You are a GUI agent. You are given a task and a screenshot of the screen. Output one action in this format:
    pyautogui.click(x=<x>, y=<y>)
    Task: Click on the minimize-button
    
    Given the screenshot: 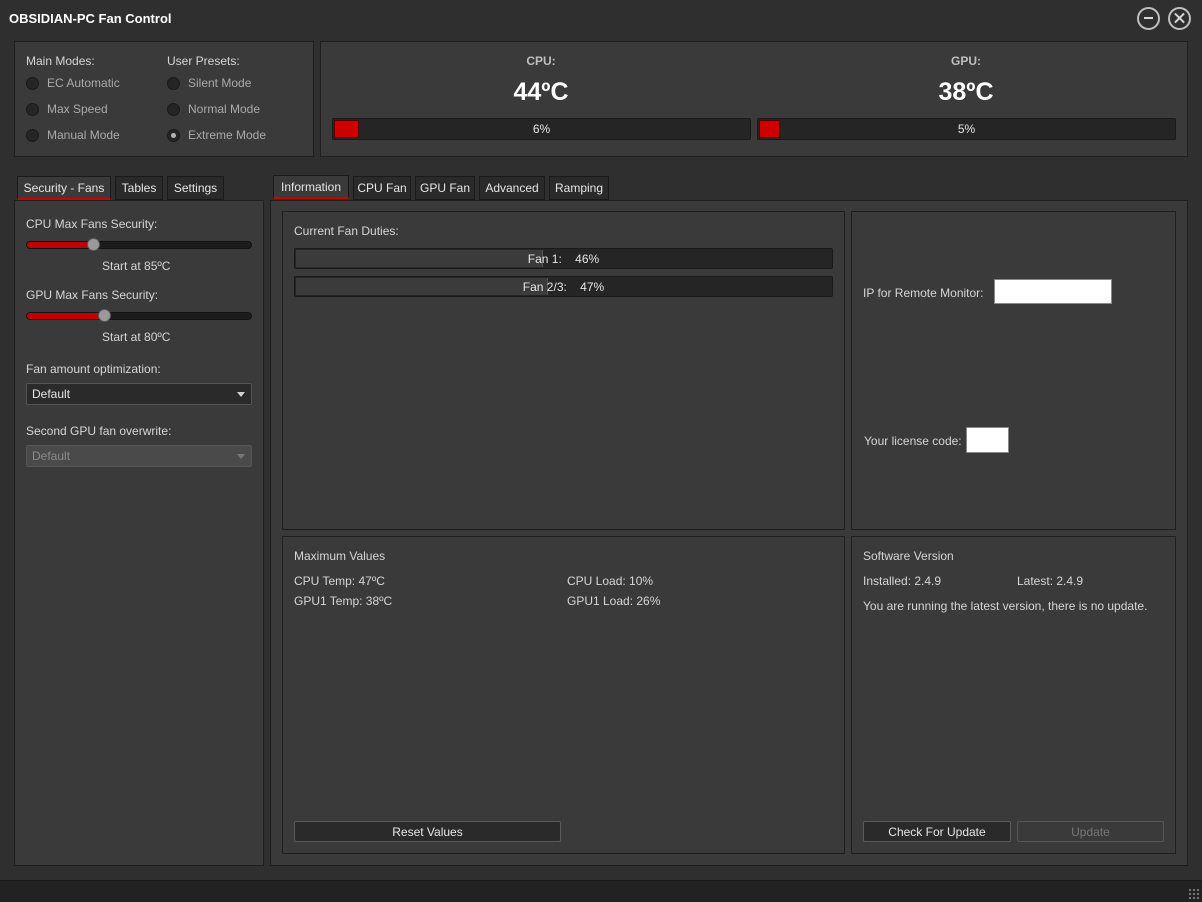 What is the action you would take?
    pyautogui.click(x=1148, y=18)
    